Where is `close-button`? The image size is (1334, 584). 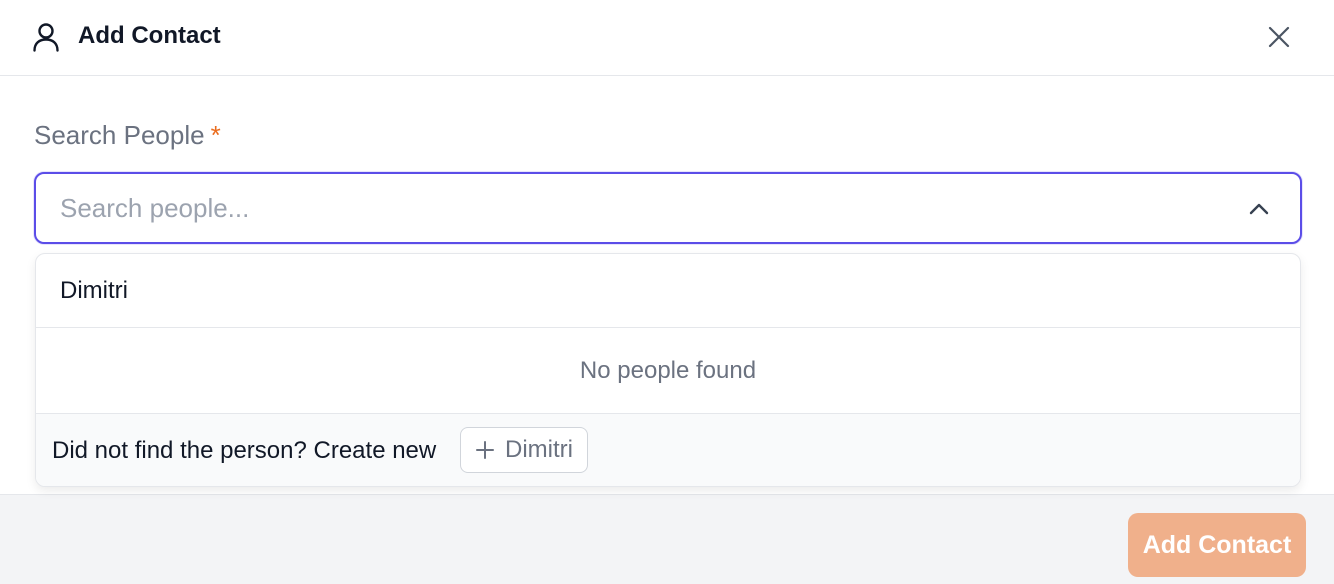
close-button is located at coordinates (1279, 37).